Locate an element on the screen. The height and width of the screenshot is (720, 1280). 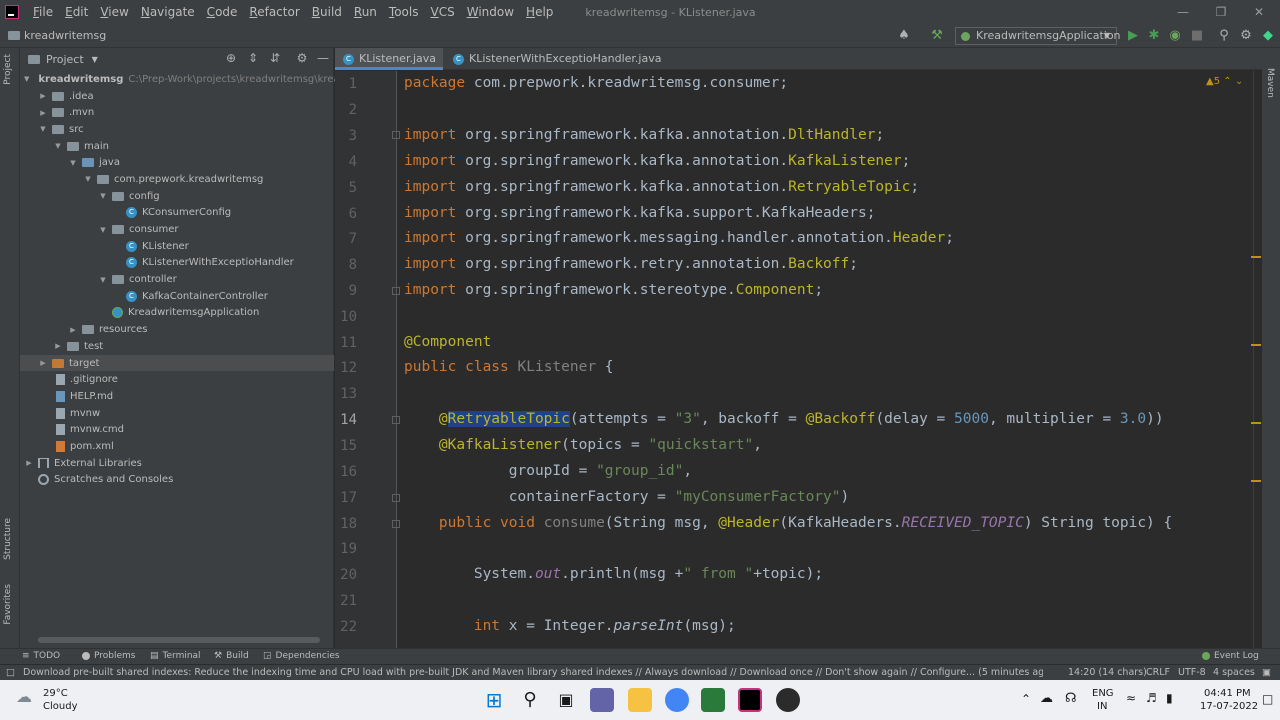
tree-item-package: ▼ com.prepwork.kreadwritemsg is located at coordinates (177, 179).